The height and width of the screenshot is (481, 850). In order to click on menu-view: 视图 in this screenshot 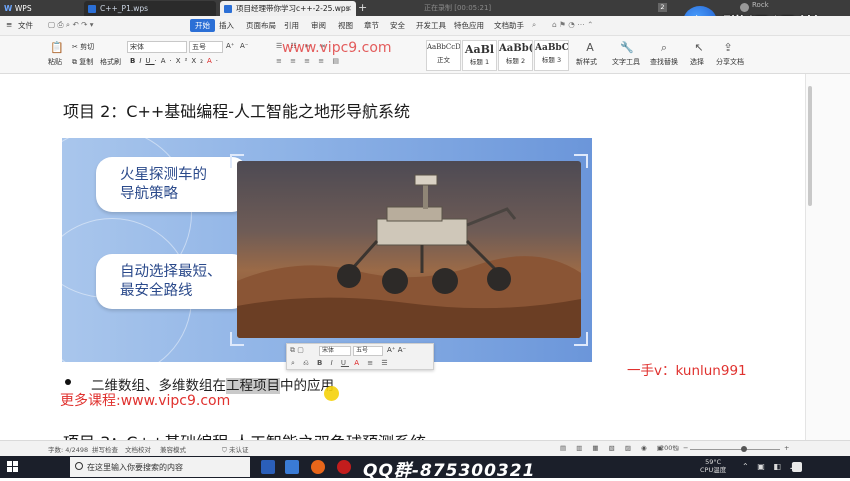, I will do `click(345, 25)`.